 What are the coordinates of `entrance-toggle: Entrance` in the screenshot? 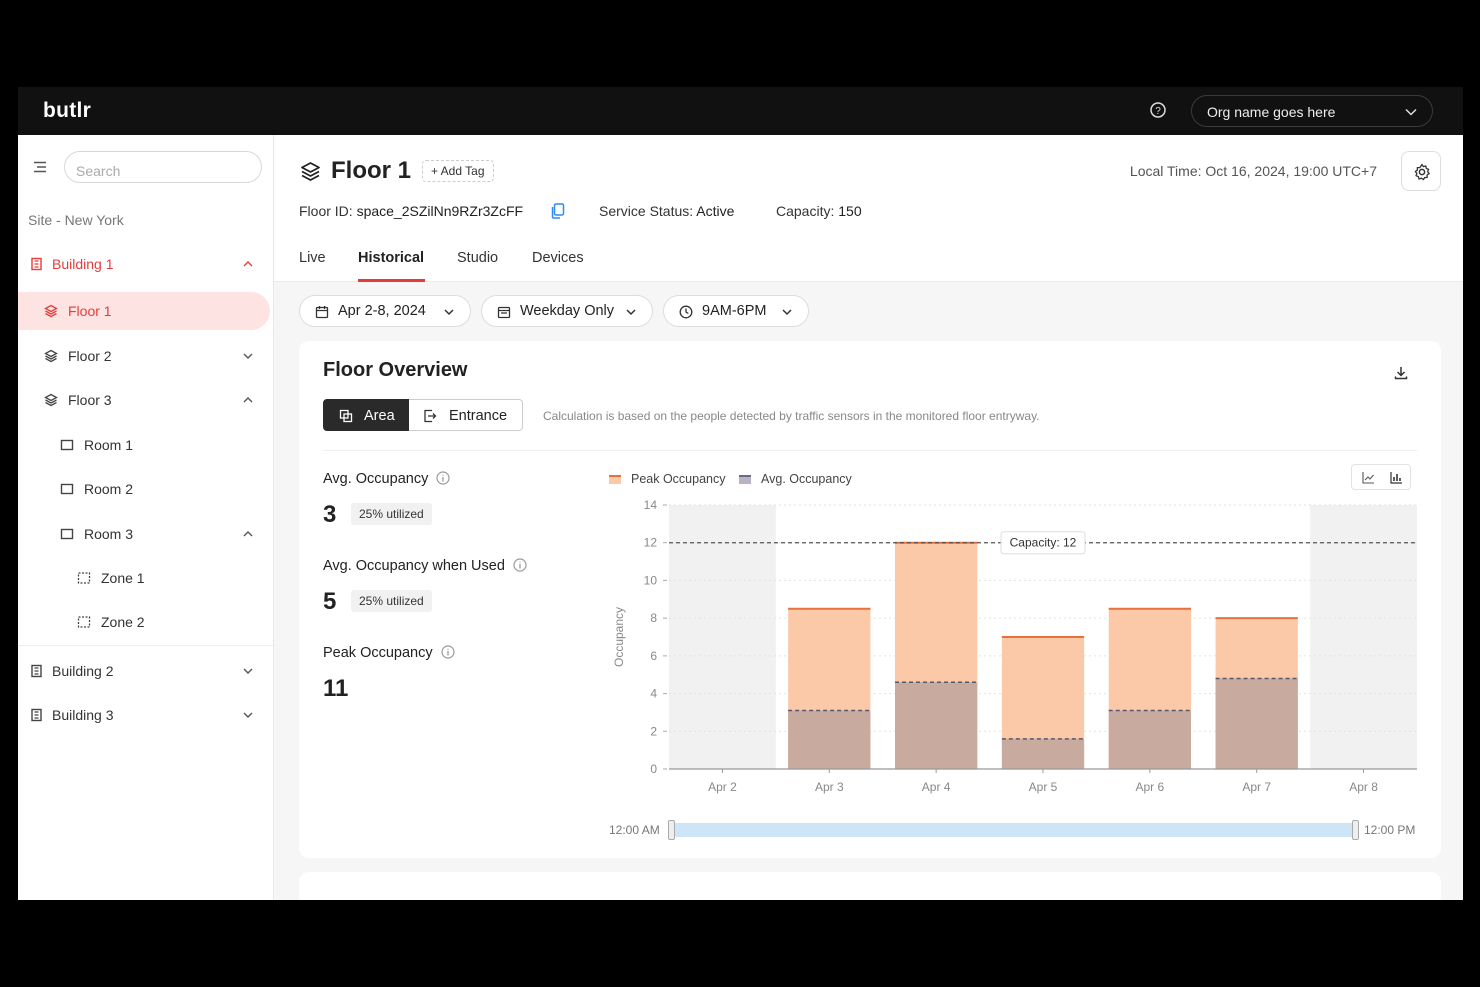 It's located at (466, 415).